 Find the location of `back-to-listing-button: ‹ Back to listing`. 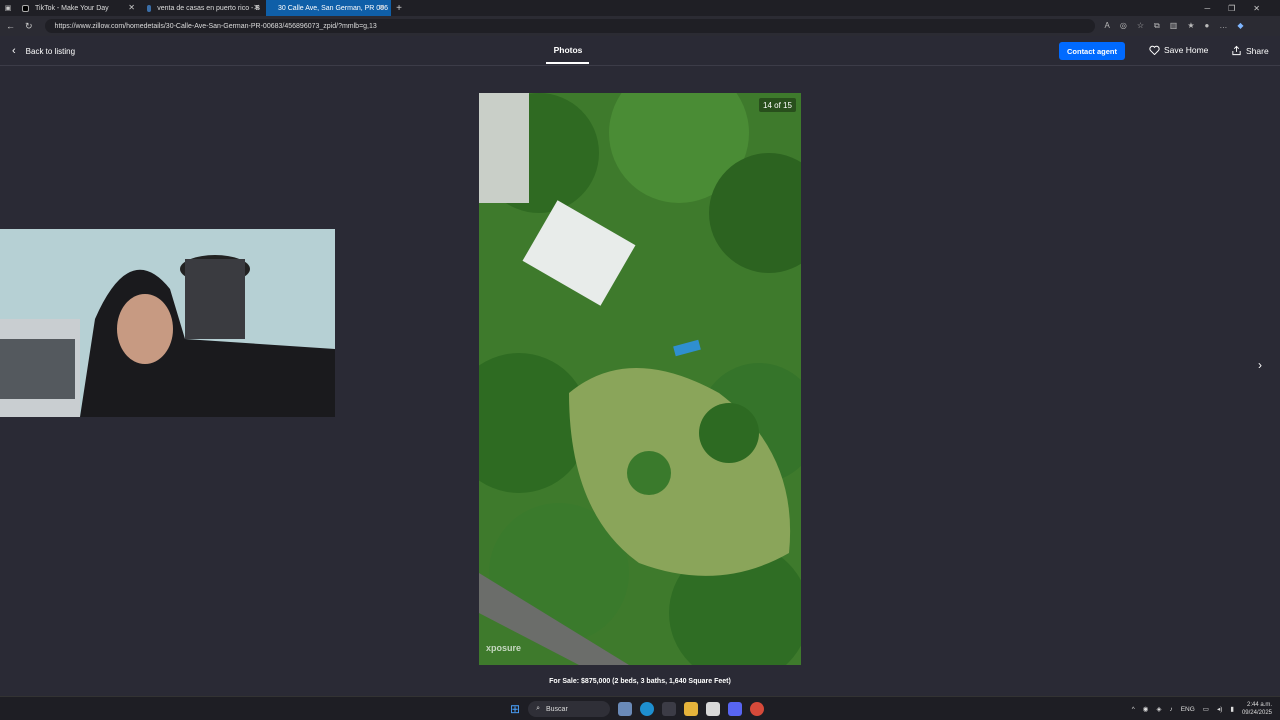

back-to-listing-button: ‹ Back to listing is located at coordinates (43, 51).